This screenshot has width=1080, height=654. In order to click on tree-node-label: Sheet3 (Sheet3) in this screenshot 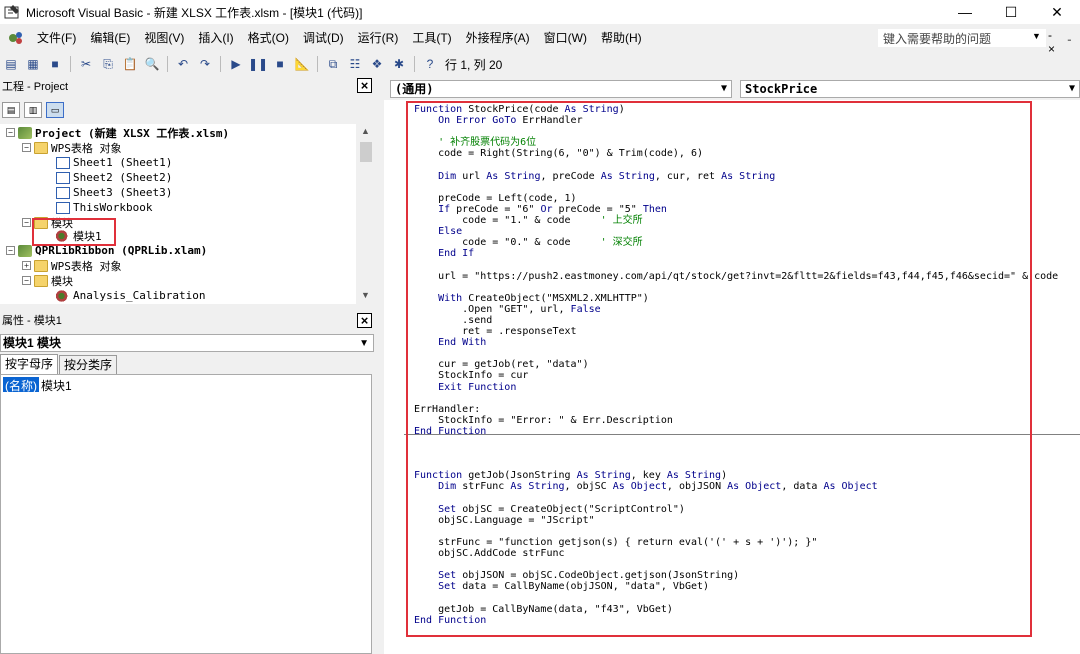, I will do `click(123, 192)`.